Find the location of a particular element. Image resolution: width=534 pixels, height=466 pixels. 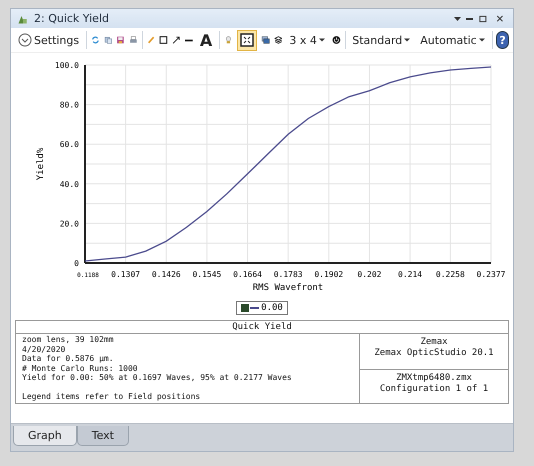

mode-dropdown: Standard is located at coordinates (381, 40).